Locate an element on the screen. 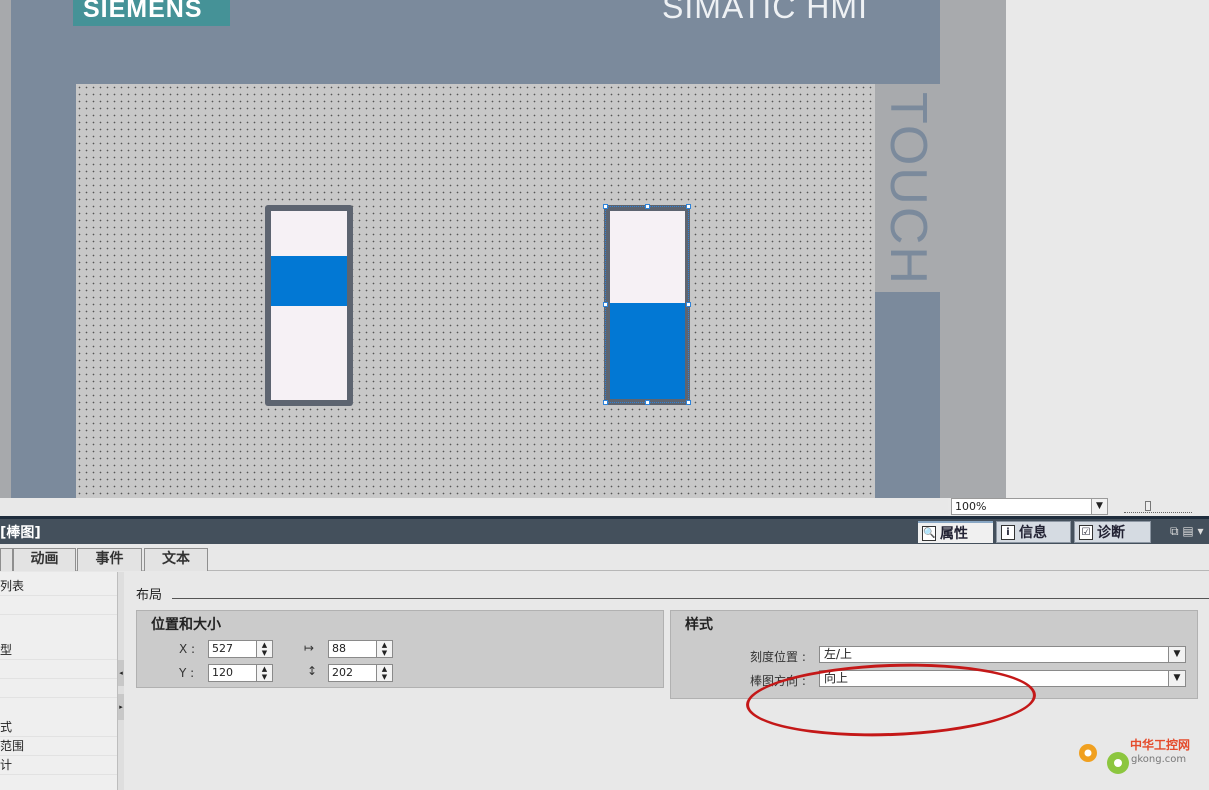 Image resolution: width=1209 pixels, height=790 pixels. y-input: 120 ▲ ▼ is located at coordinates (240, 673).